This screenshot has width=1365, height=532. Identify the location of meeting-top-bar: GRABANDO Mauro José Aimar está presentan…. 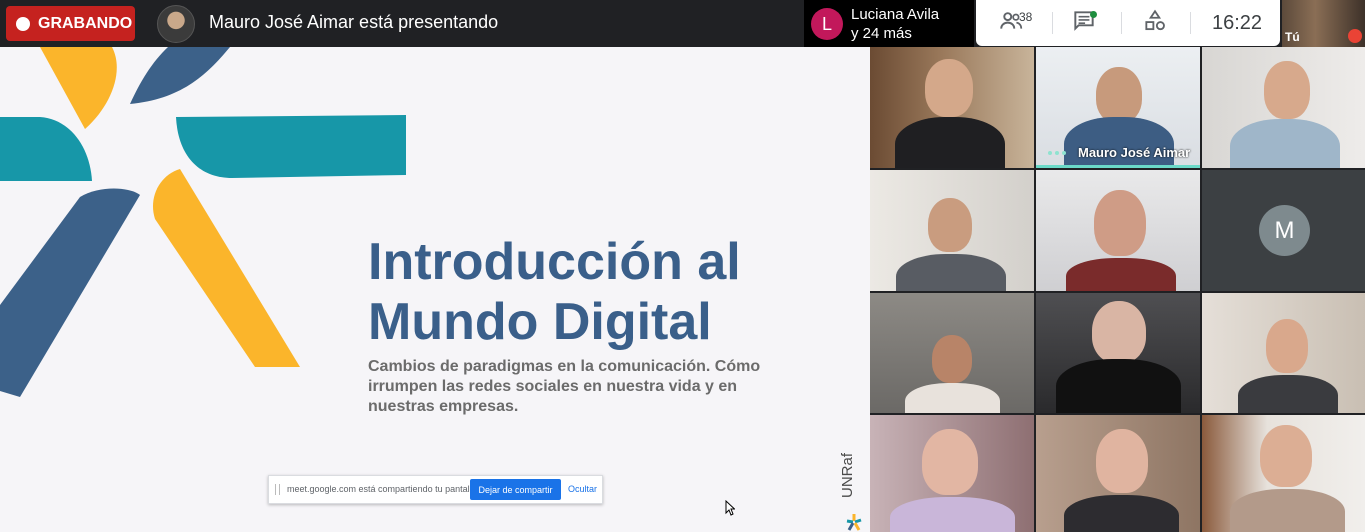
(682, 23).